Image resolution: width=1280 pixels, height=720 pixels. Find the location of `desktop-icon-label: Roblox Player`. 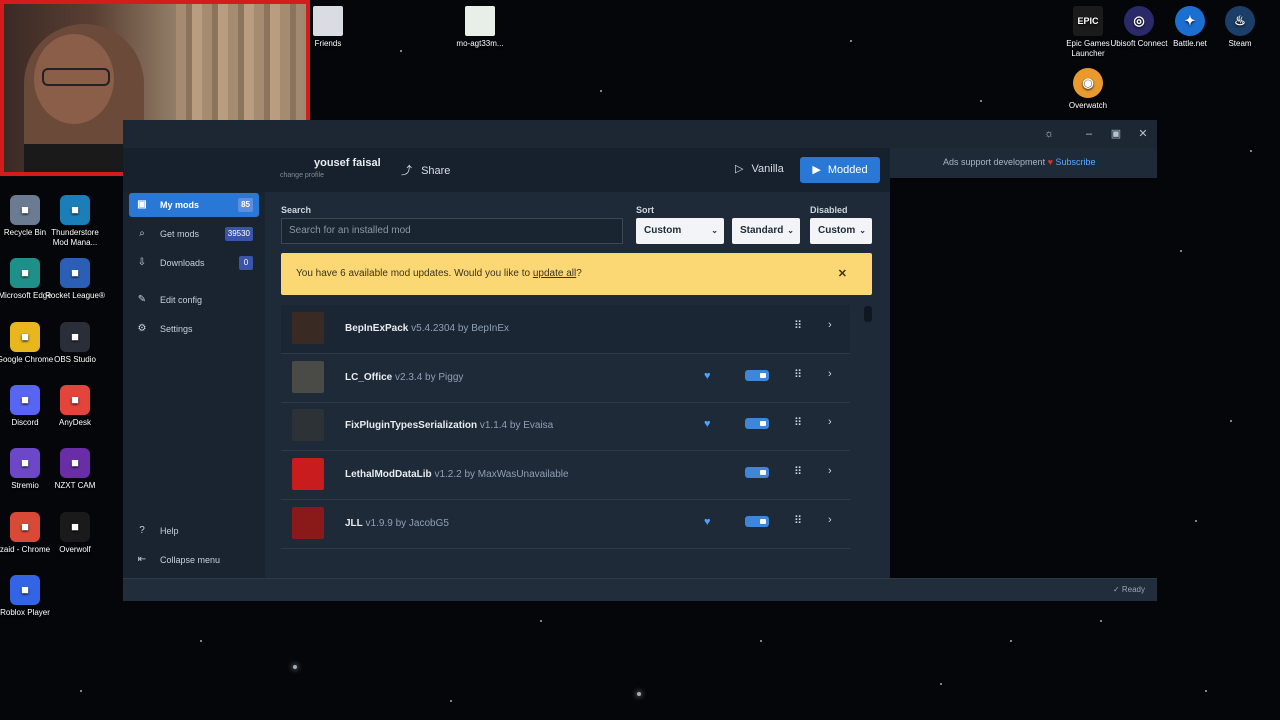

desktop-icon-label: Roblox Player is located at coordinates (25, 612).